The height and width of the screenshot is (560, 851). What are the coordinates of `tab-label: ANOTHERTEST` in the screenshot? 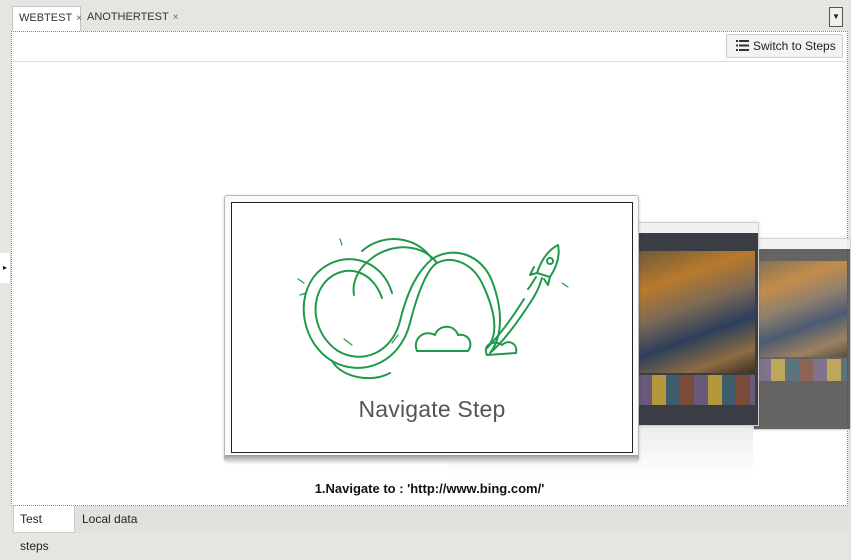 It's located at (128, 17).